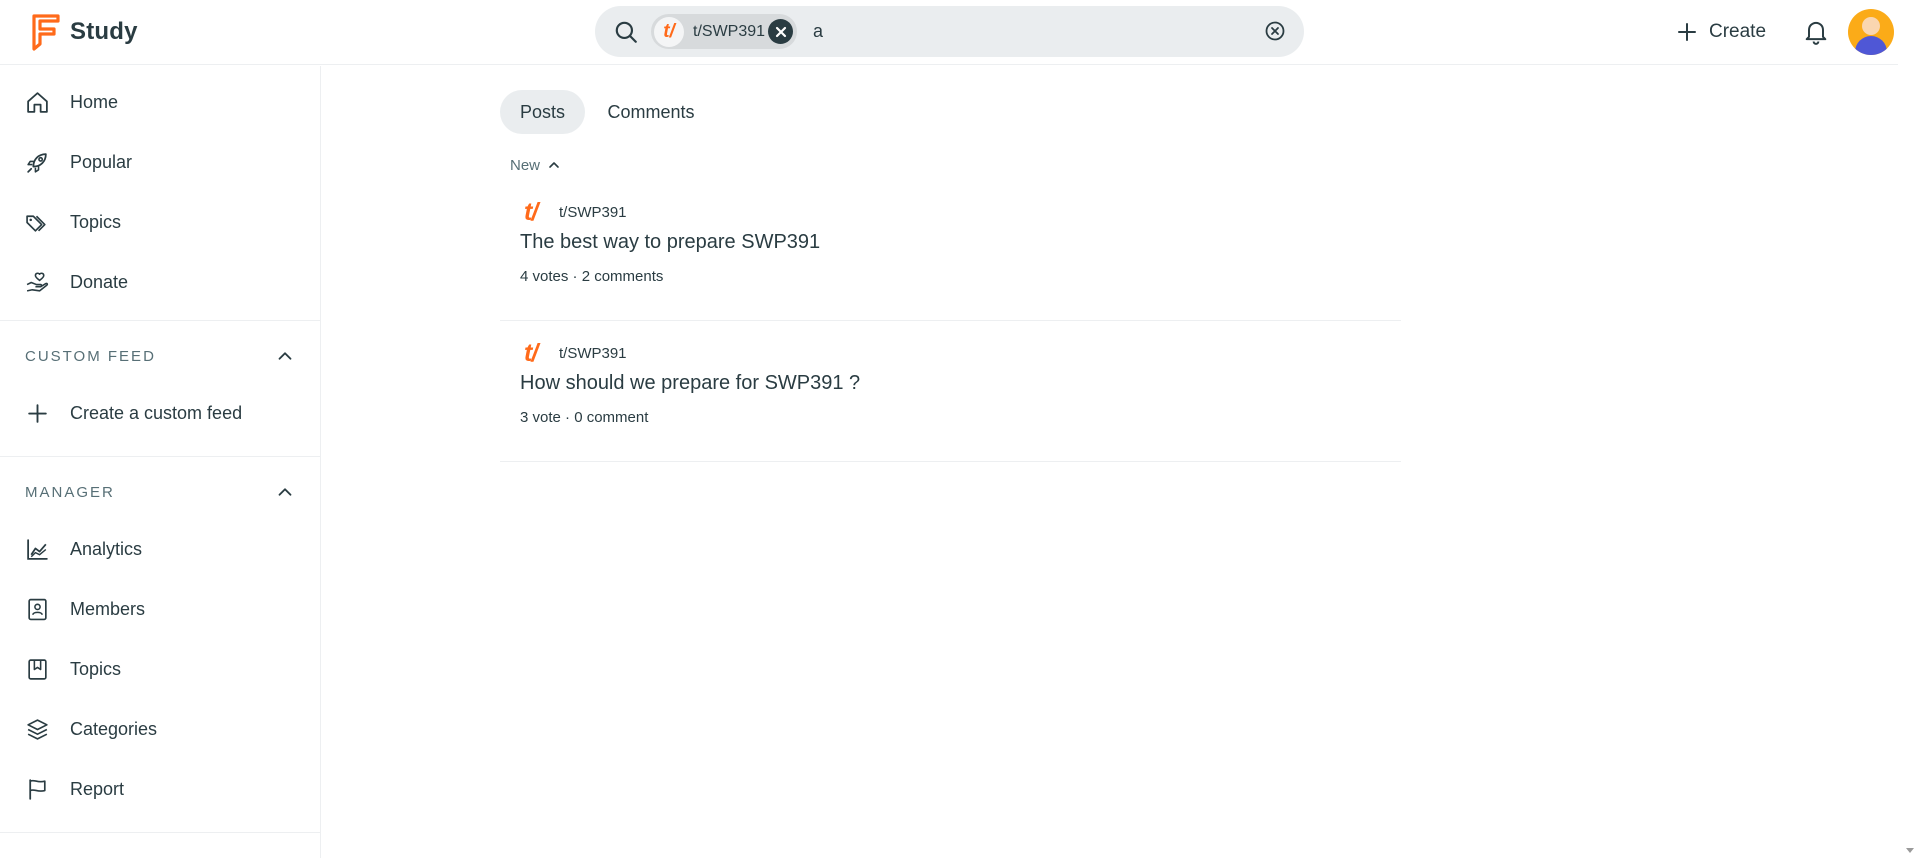 This screenshot has width=1918, height=858. I want to click on sidebar-item-label: Report, so click(97, 788).